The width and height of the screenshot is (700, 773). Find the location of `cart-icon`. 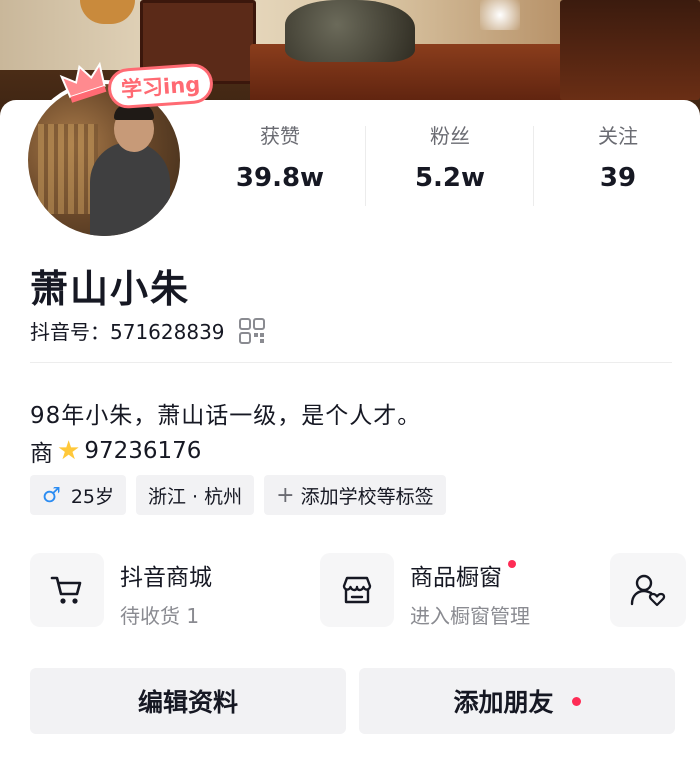

cart-icon is located at coordinates (66, 590).